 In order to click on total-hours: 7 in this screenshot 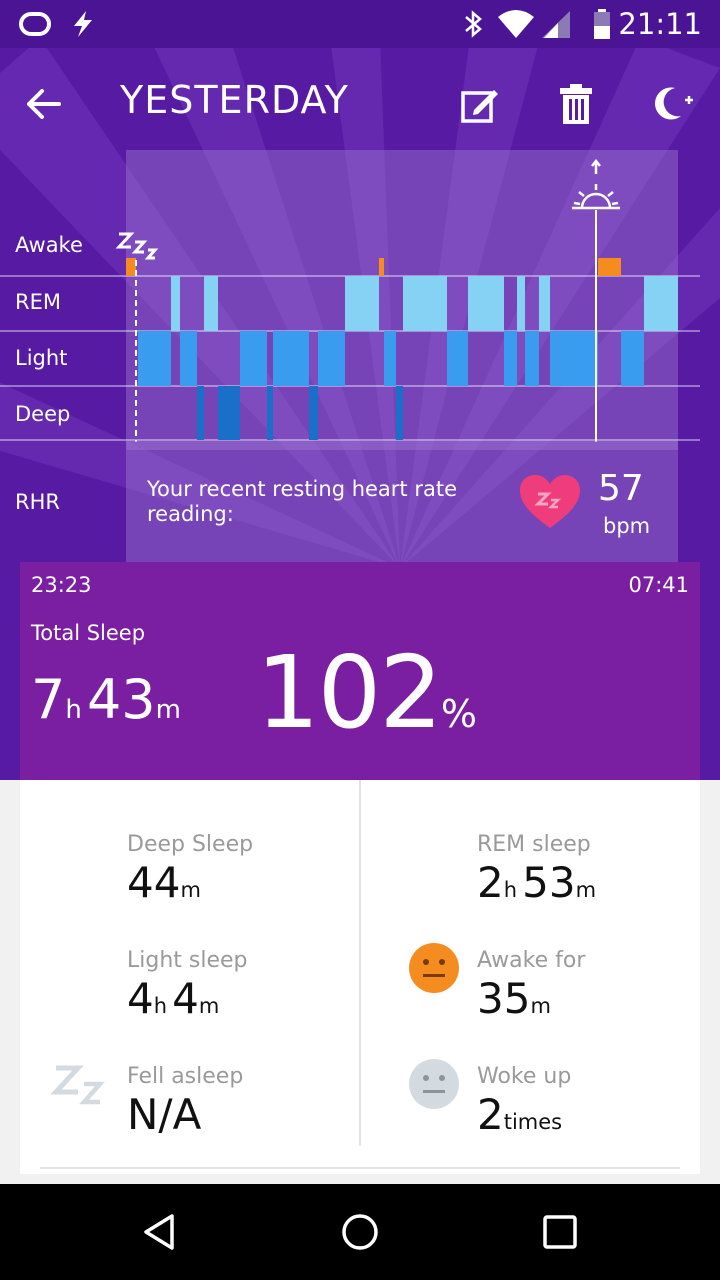, I will do `click(48, 699)`.